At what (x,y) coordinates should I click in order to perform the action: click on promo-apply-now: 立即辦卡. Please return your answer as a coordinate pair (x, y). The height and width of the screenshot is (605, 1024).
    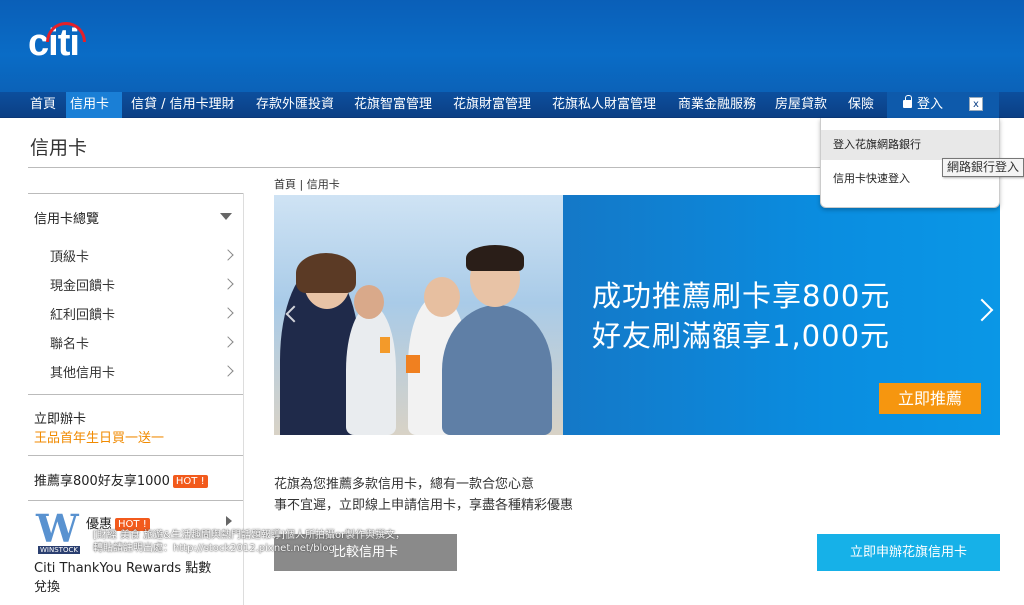
    Looking at the image, I should click on (60, 417).